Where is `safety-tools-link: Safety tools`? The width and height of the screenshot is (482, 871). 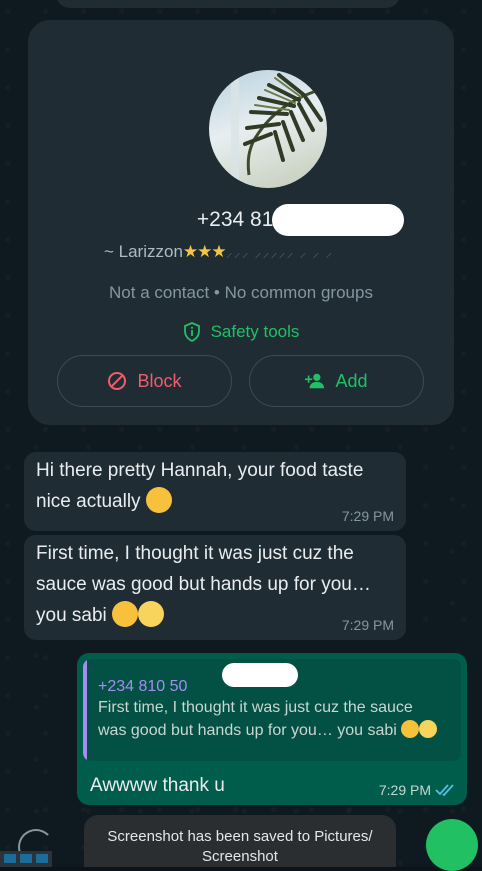
safety-tools-link: Safety tools is located at coordinates (241, 332).